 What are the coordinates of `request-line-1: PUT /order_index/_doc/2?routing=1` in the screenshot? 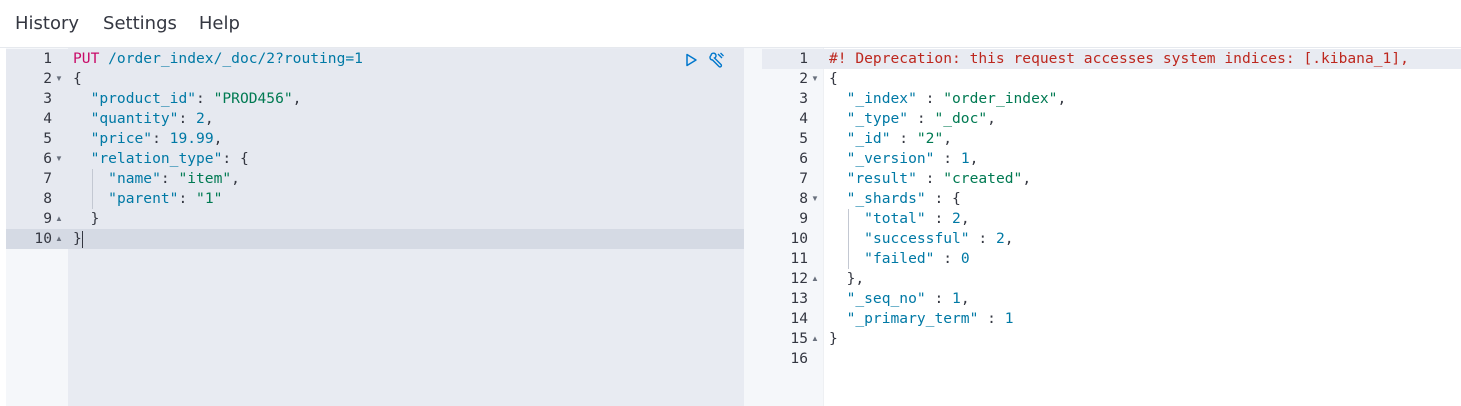 It's located at (218, 59).